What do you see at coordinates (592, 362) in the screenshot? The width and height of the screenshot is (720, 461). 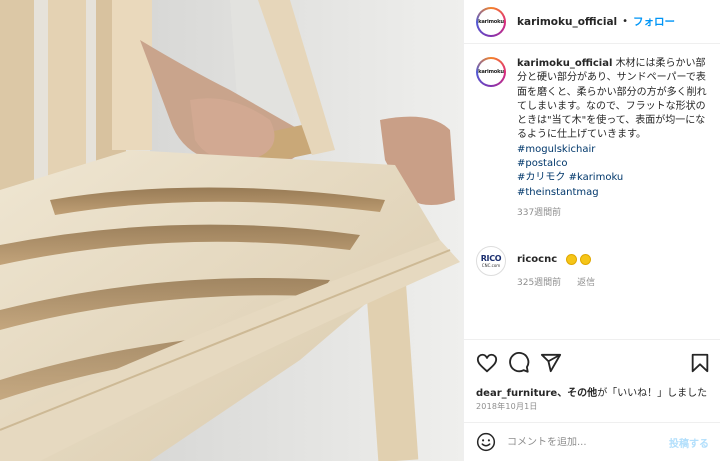 I see `action-bar` at bounding box center [592, 362].